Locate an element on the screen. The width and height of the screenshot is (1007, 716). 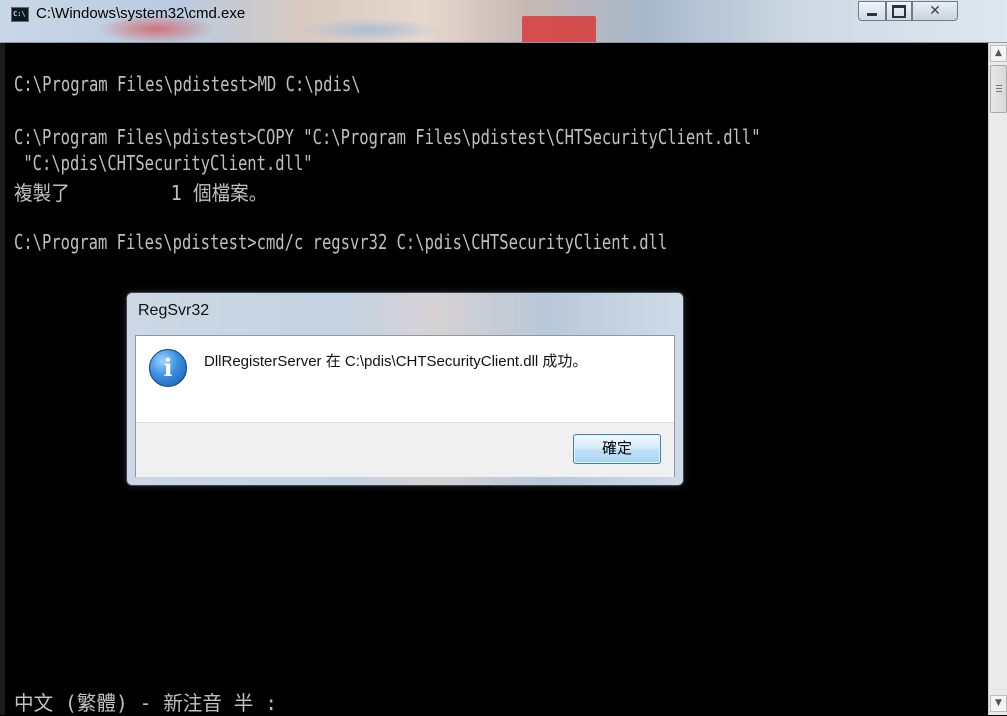
arrow-up-icon: ▲ is located at coordinates (998, 53).